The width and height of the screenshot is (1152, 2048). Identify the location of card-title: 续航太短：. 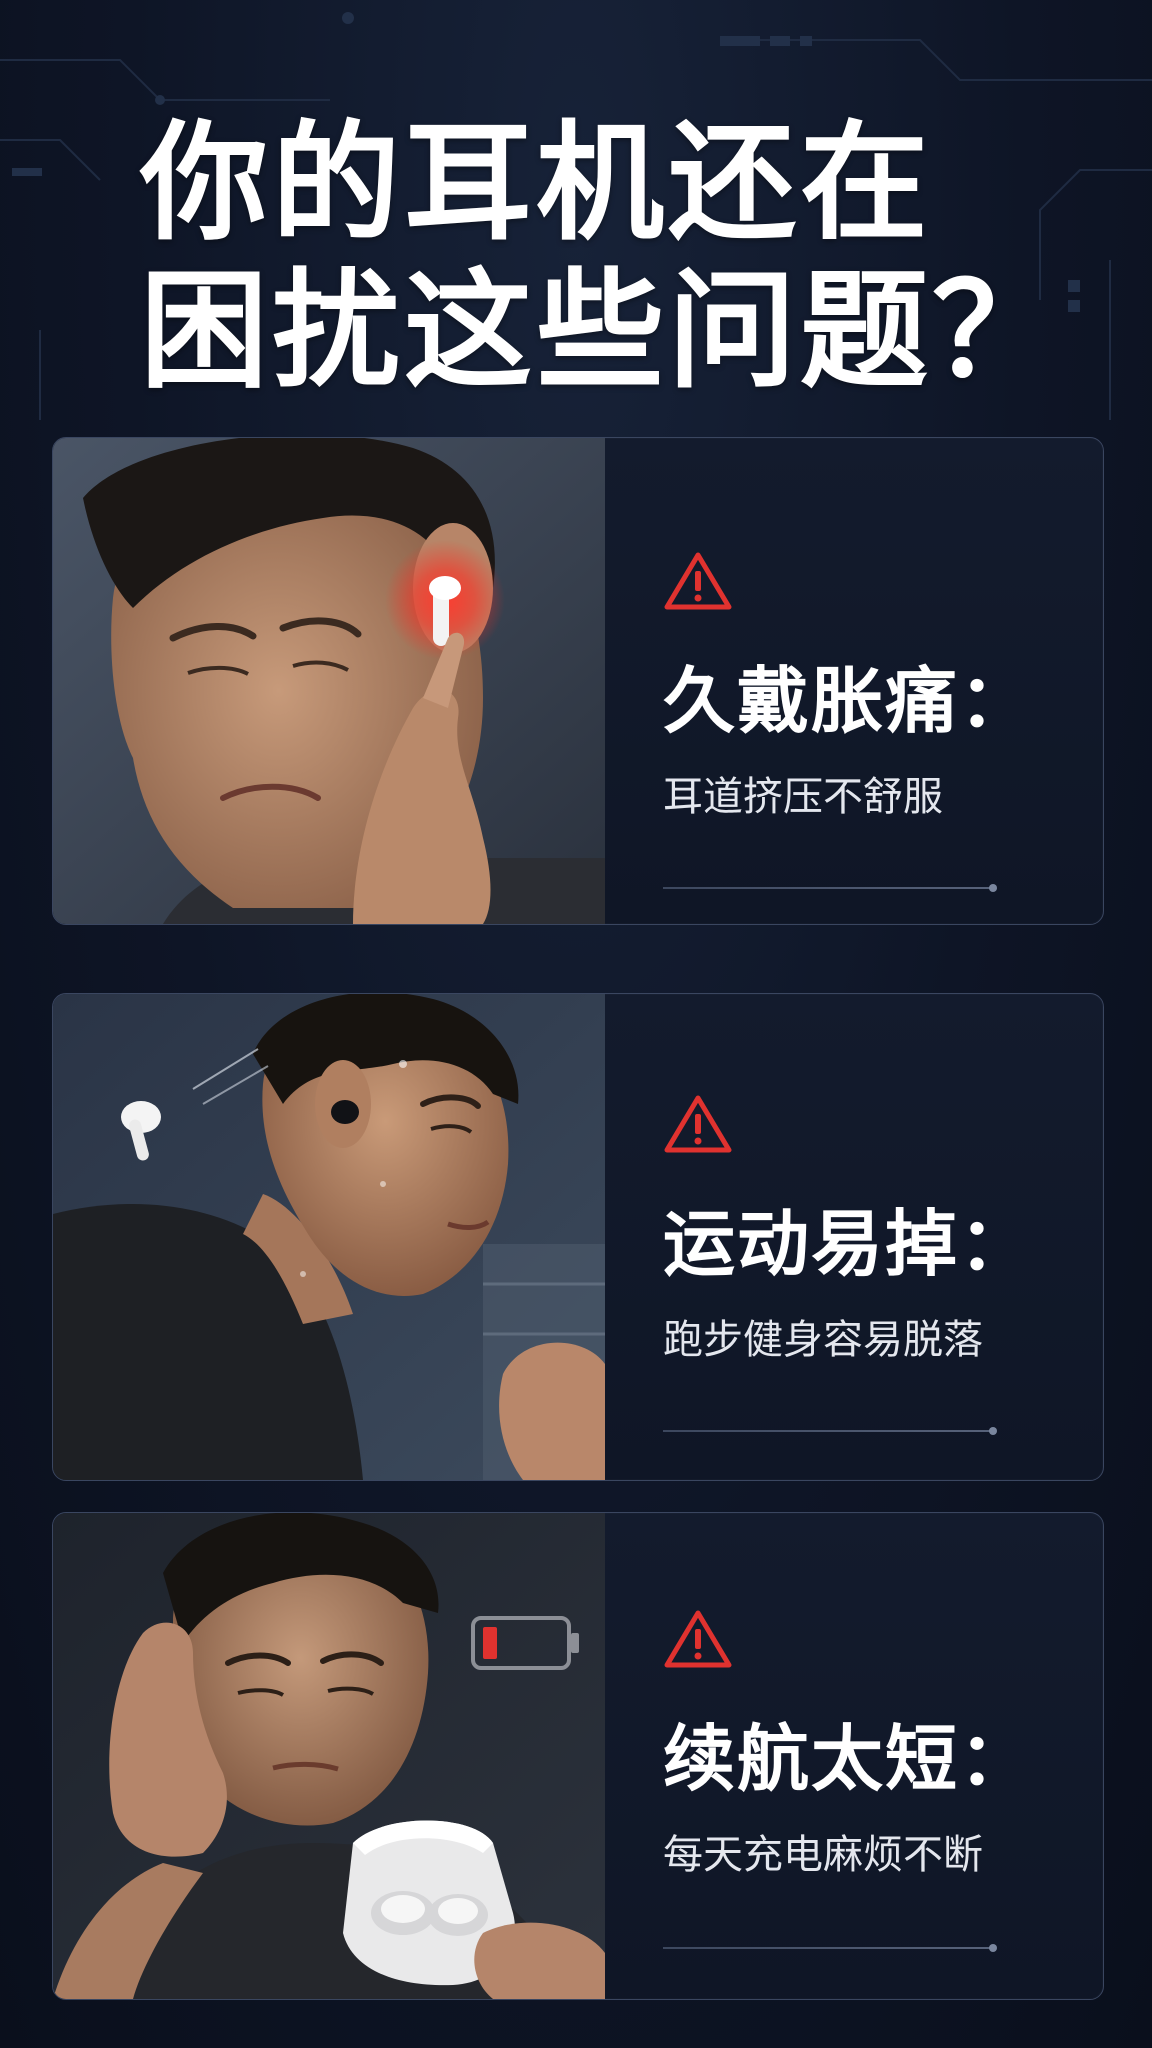
(848, 1759).